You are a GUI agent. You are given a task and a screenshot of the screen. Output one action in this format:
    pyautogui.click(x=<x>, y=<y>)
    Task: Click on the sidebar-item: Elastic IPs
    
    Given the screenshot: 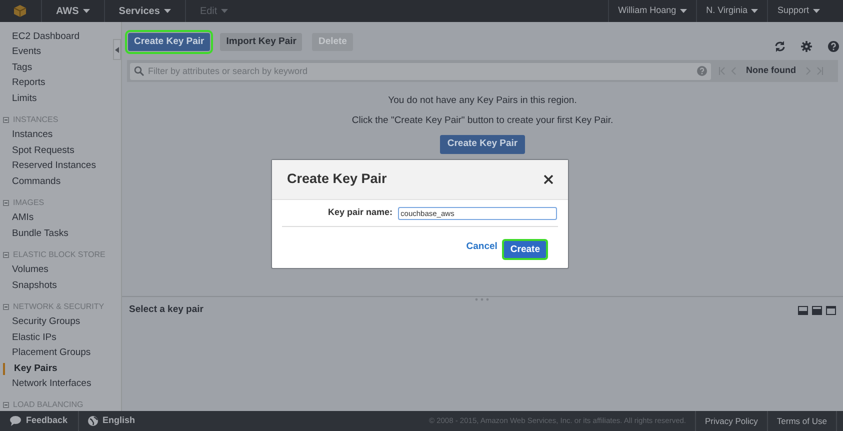 What is the action you would take?
    pyautogui.click(x=28, y=337)
    